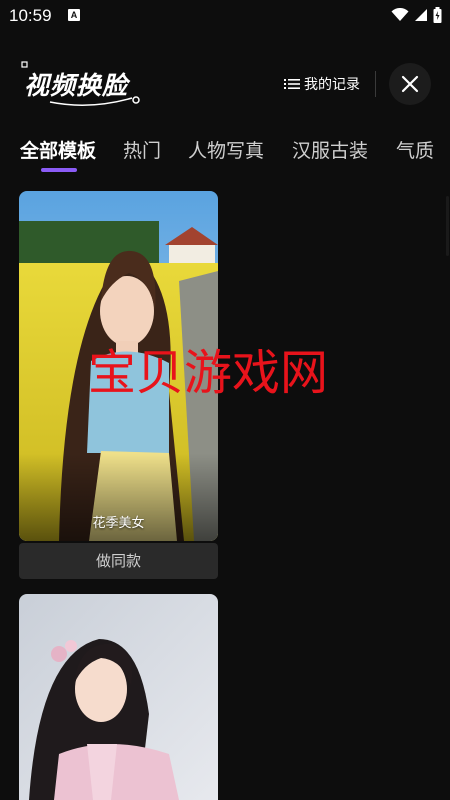  I want to click on tab-hanfu: 汉服古装, so click(330, 149).